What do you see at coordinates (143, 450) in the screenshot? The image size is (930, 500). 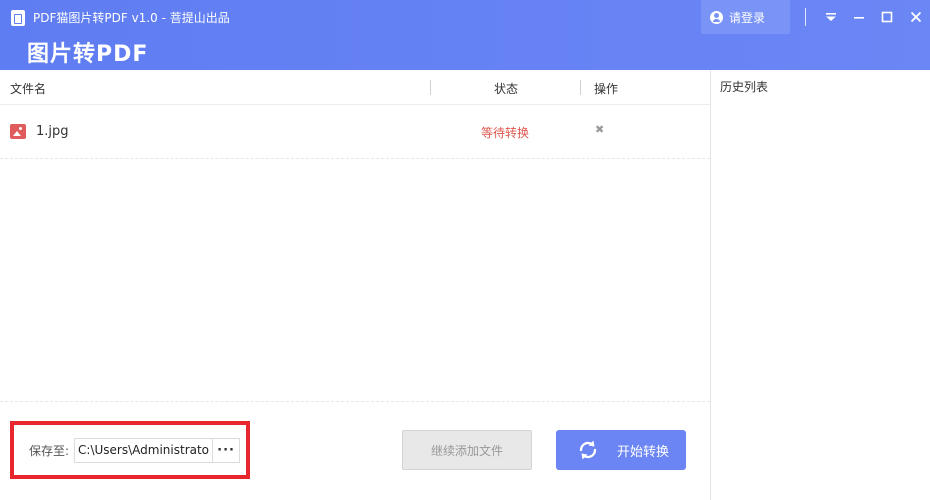 I see `save-path-input` at bounding box center [143, 450].